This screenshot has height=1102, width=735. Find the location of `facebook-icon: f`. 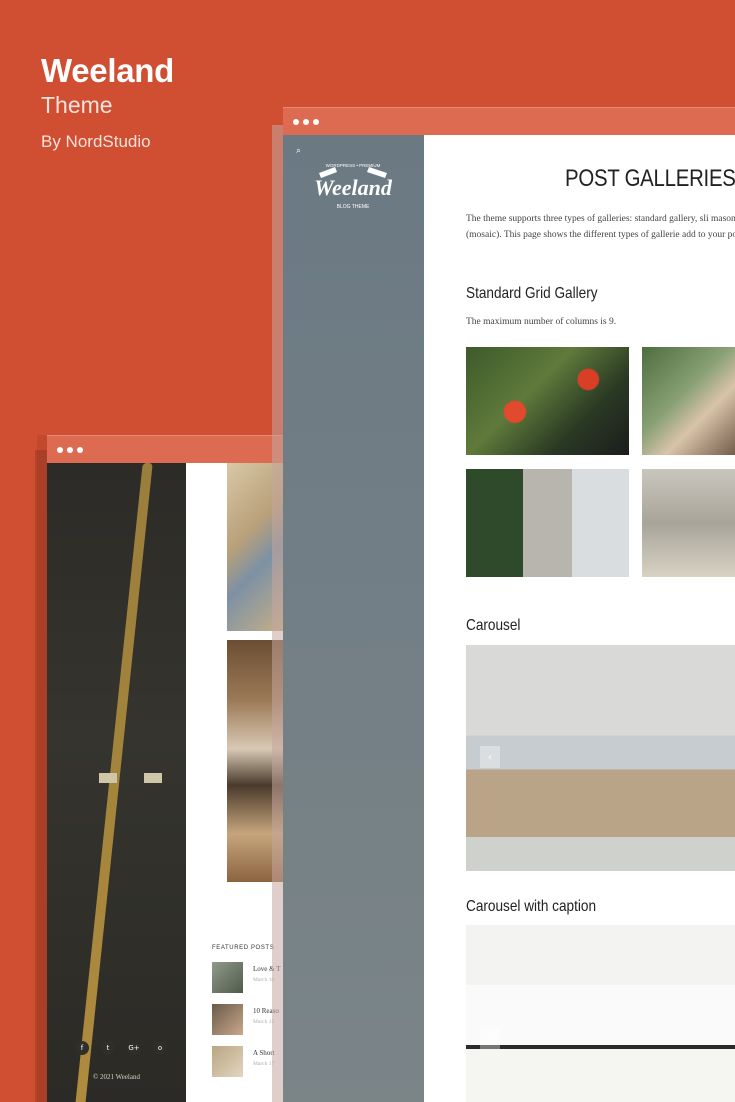

facebook-icon: f is located at coordinates (82, 1048).